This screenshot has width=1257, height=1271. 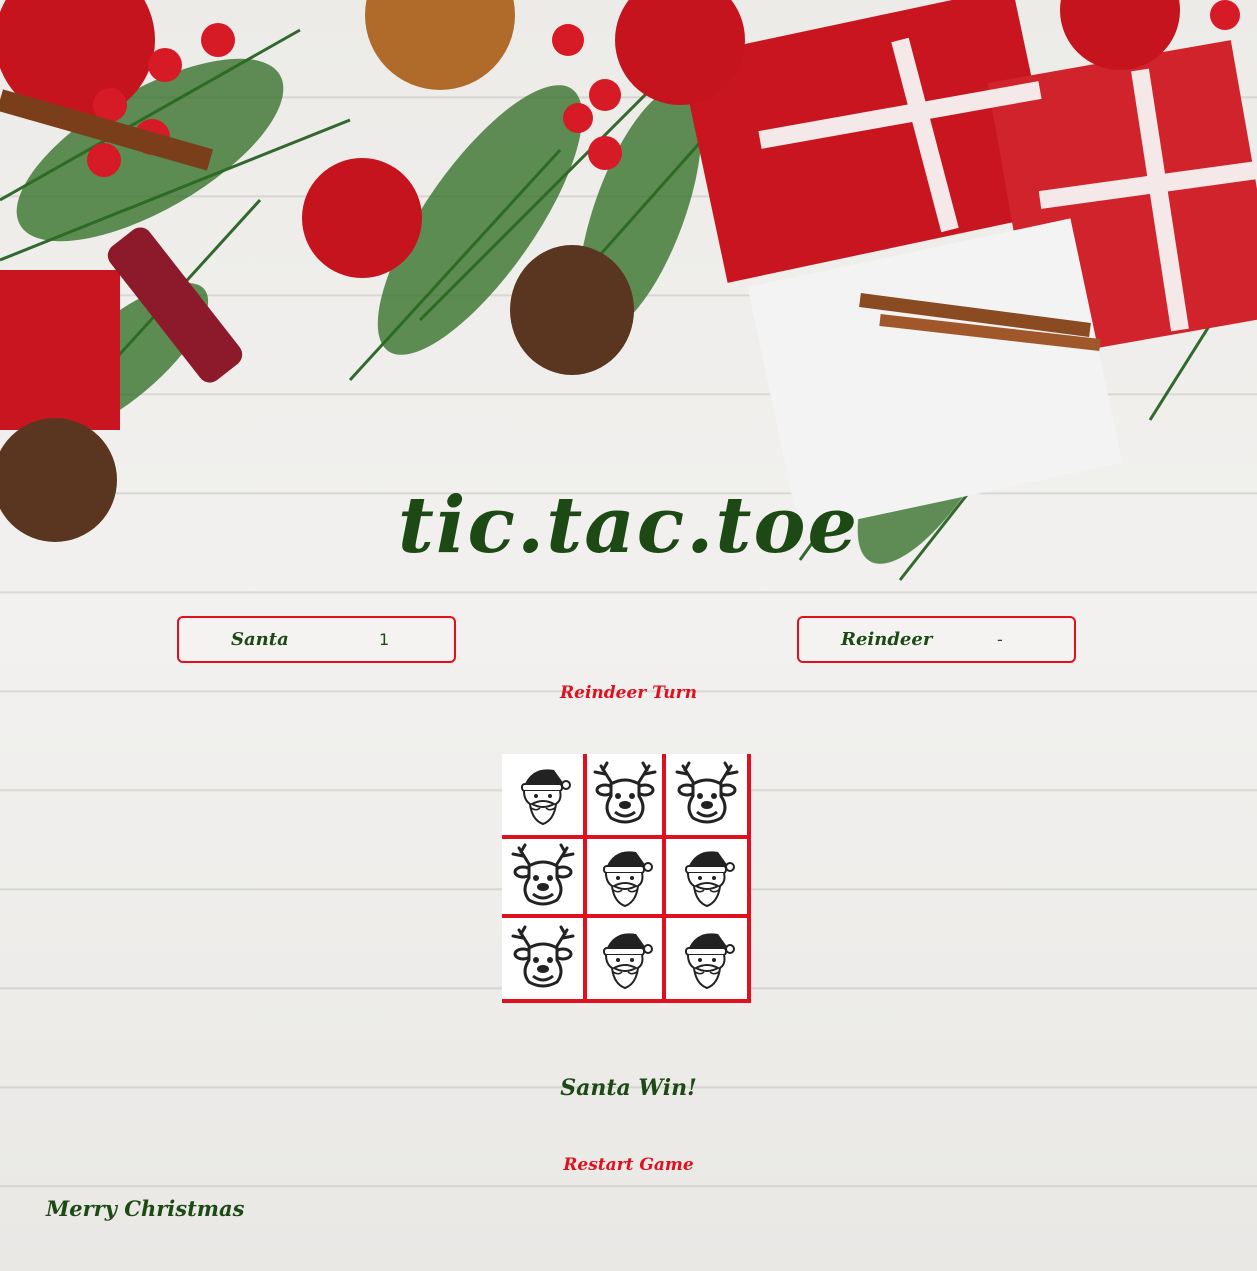 I want to click on turn-indicator: Reindeer Turn, so click(x=628, y=693).